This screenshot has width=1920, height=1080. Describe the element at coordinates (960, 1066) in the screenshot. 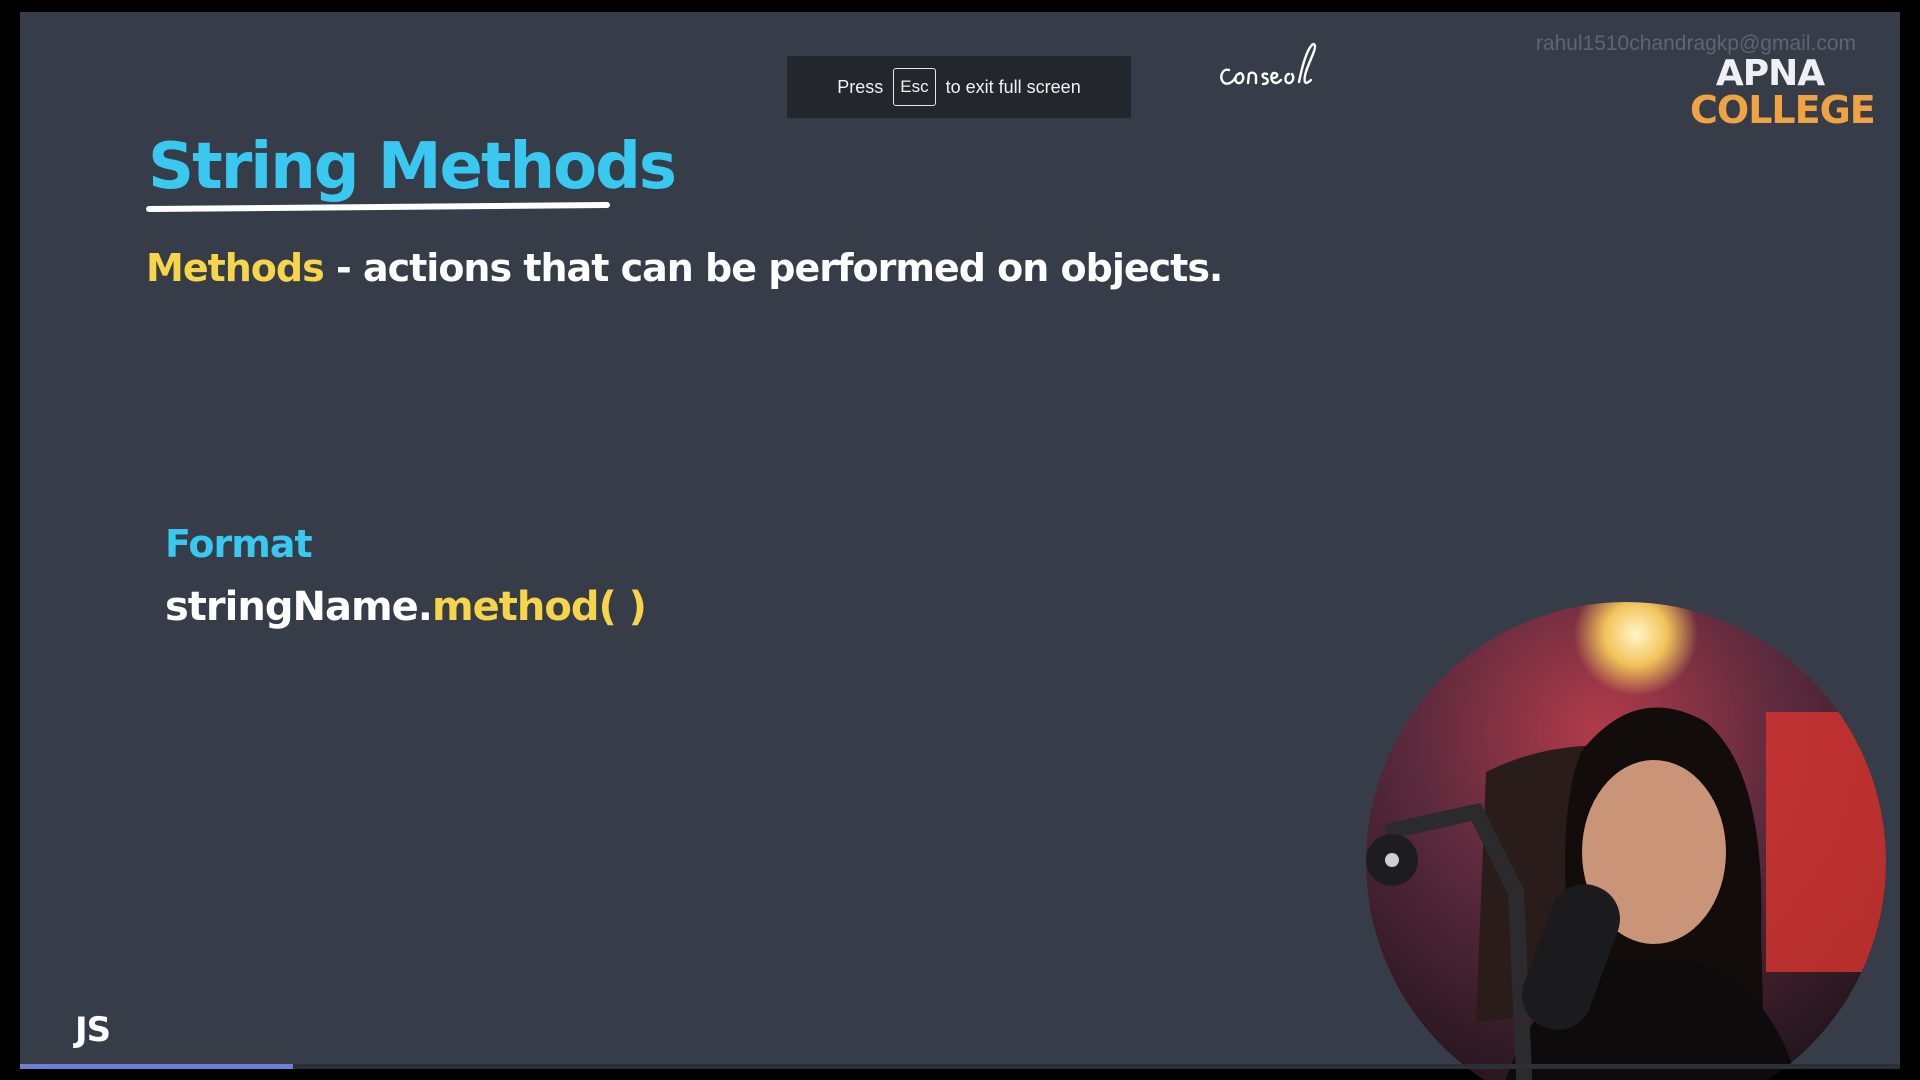

I see `video-progress-bar` at that location.